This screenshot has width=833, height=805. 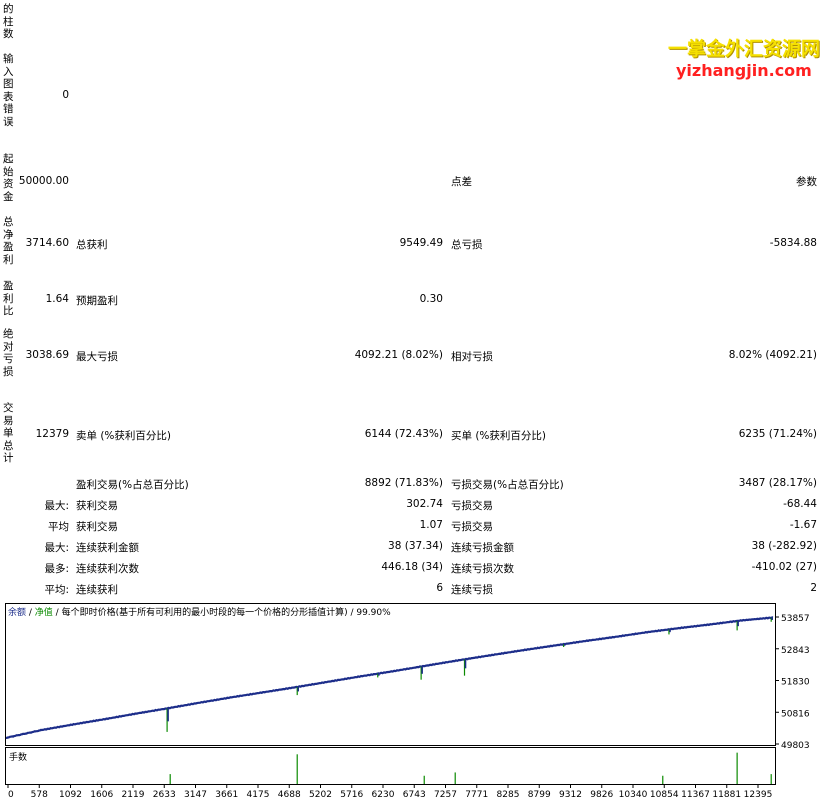 What do you see at coordinates (570, 795) in the screenshot?
I see `x-tick-label: 9312` at bounding box center [570, 795].